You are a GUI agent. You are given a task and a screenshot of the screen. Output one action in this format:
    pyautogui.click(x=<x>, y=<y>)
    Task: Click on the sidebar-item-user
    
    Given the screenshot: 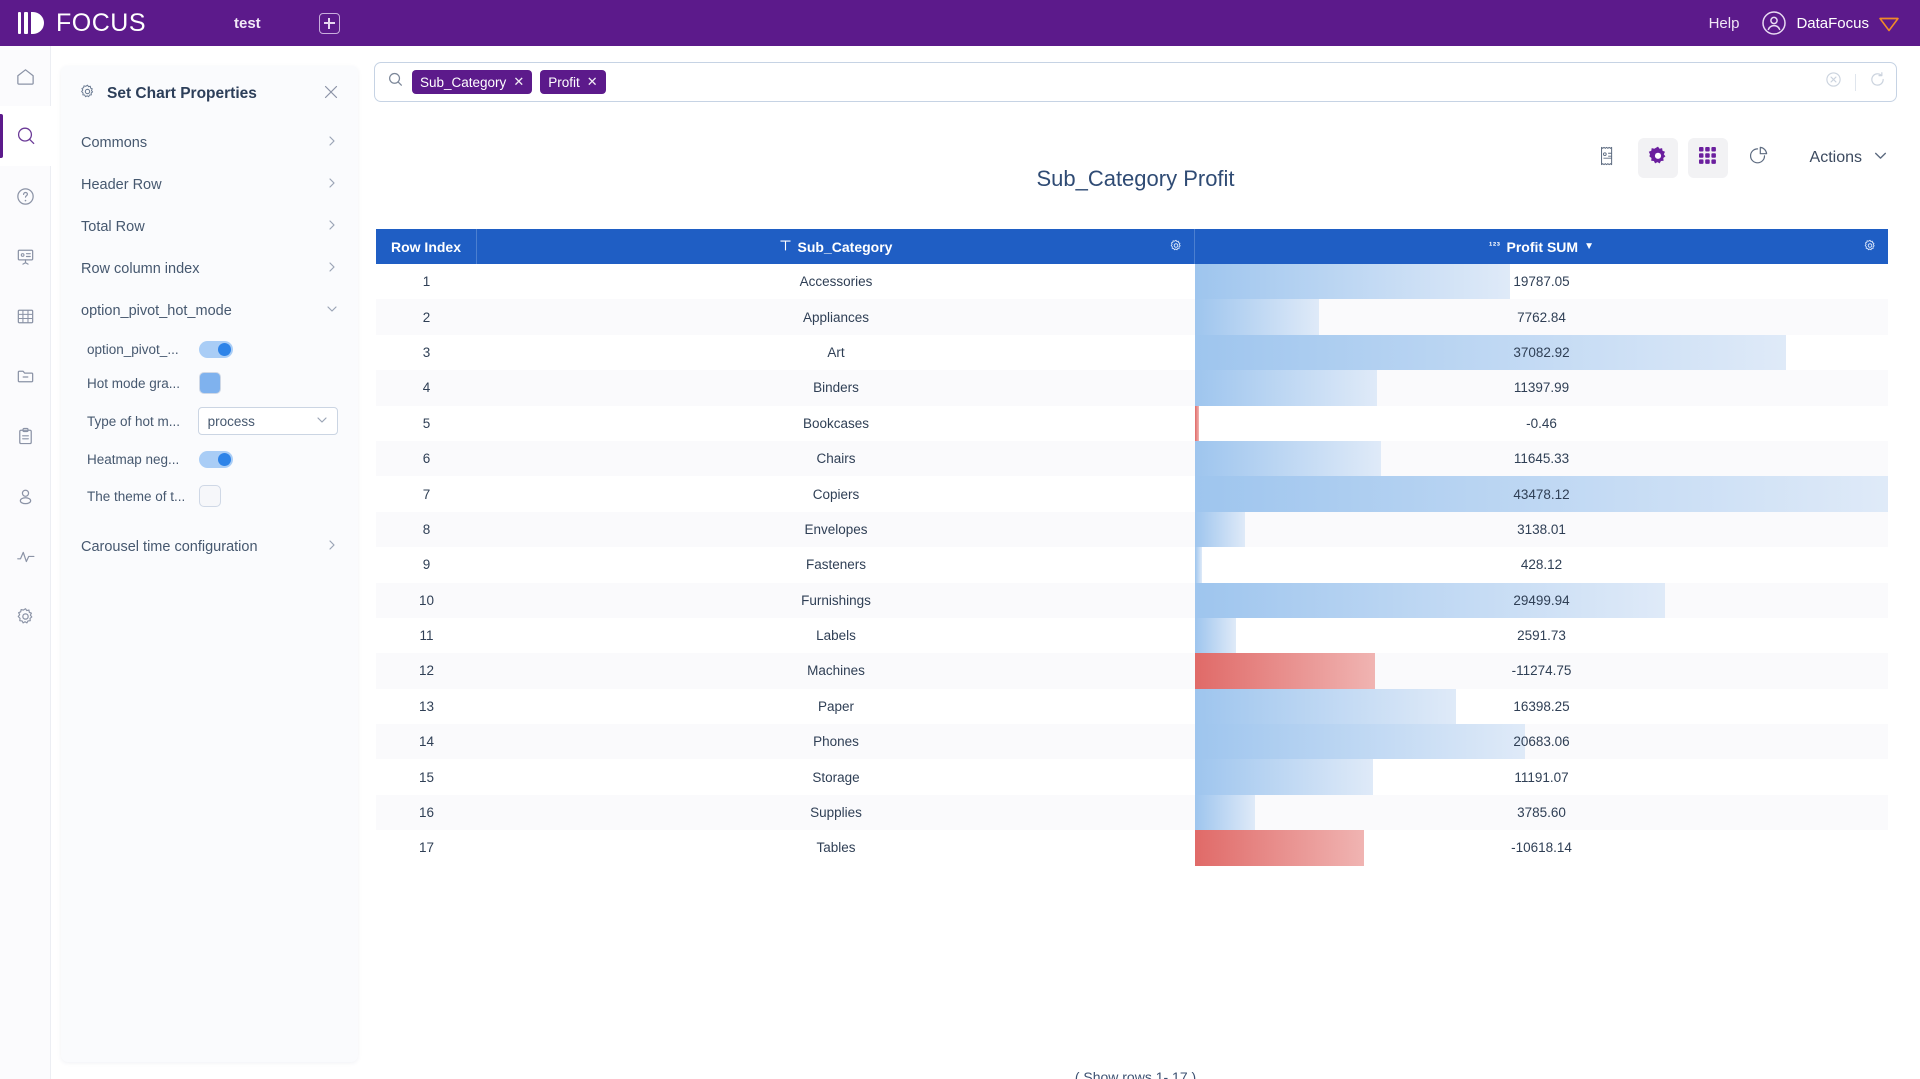 What is the action you would take?
    pyautogui.click(x=25, y=496)
    